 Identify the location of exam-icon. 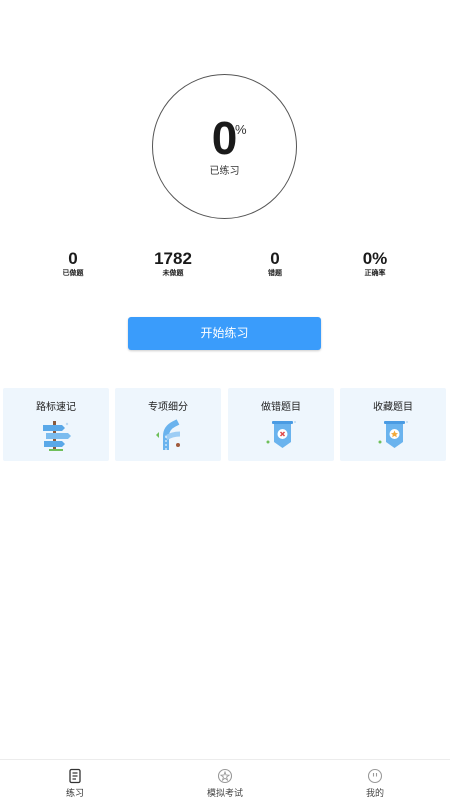
(225, 776).